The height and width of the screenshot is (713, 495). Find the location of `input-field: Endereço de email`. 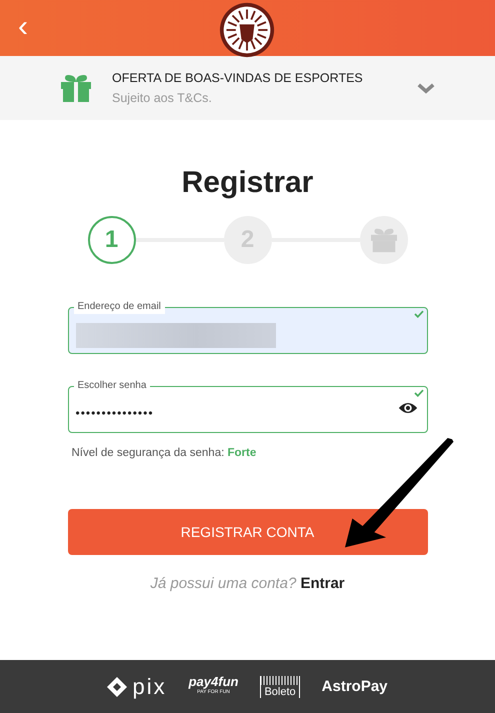

input-field: Endereço de email is located at coordinates (248, 327).